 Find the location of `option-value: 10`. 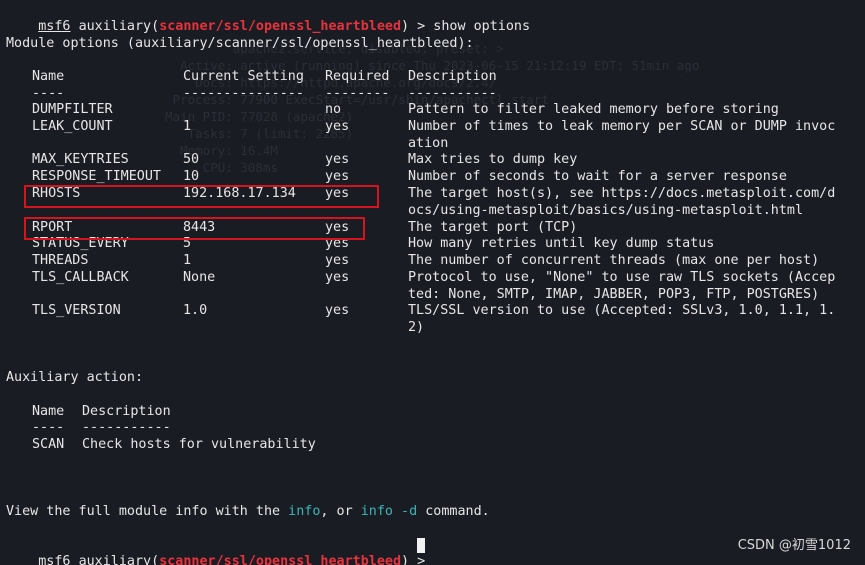

option-value: 10 is located at coordinates (191, 176).